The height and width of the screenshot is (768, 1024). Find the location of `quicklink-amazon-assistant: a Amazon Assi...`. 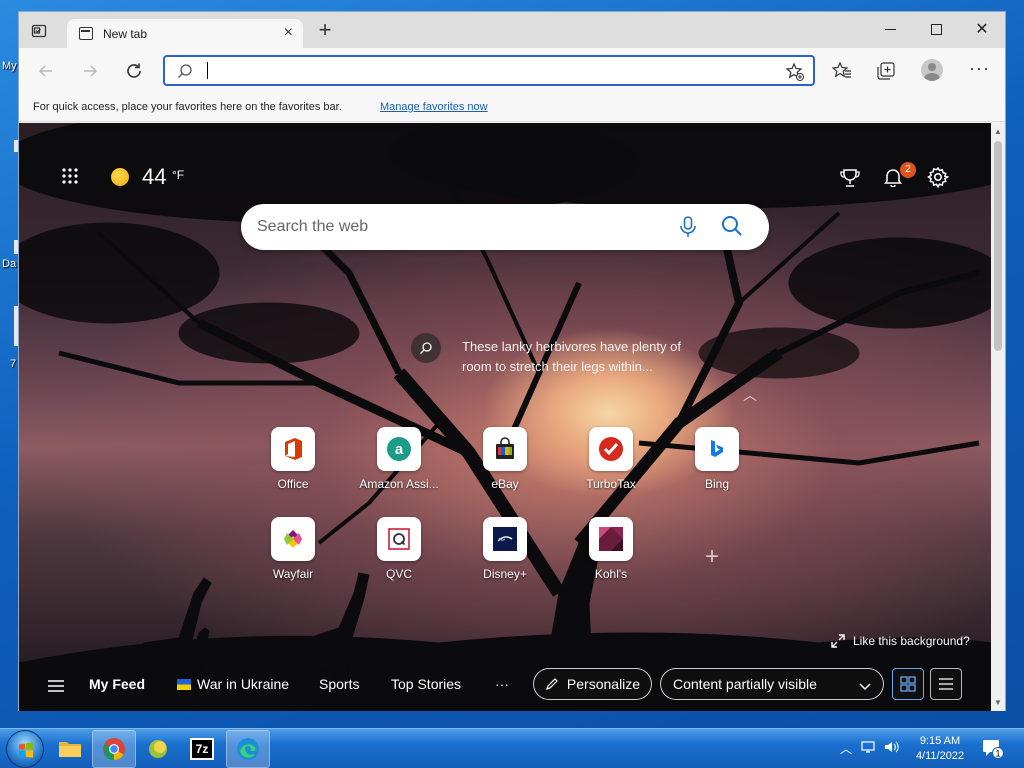

quicklink-amazon-assistant: a Amazon Assi... is located at coordinates (399, 459).